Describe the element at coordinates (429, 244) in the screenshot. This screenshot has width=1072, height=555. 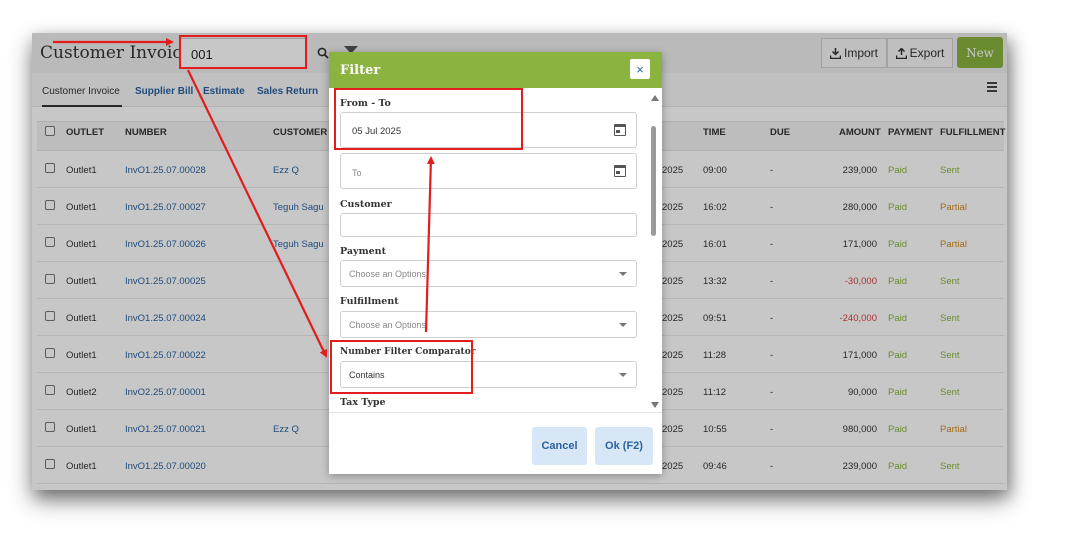
I see `arrow-comparator-to-from-to` at that location.